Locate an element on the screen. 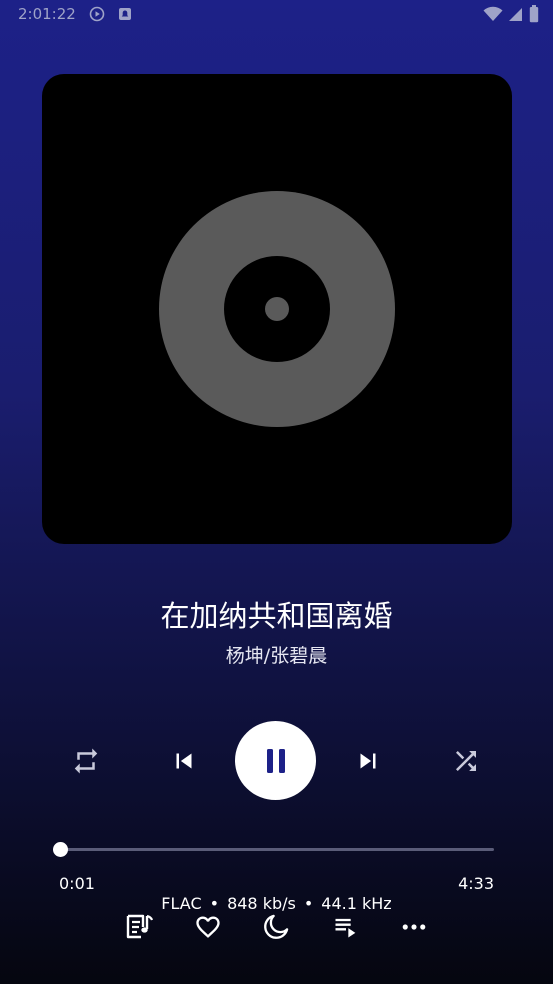 Image resolution: width=553 pixels, height=984 pixels. queue-icon is located at coordinates (345, 928).